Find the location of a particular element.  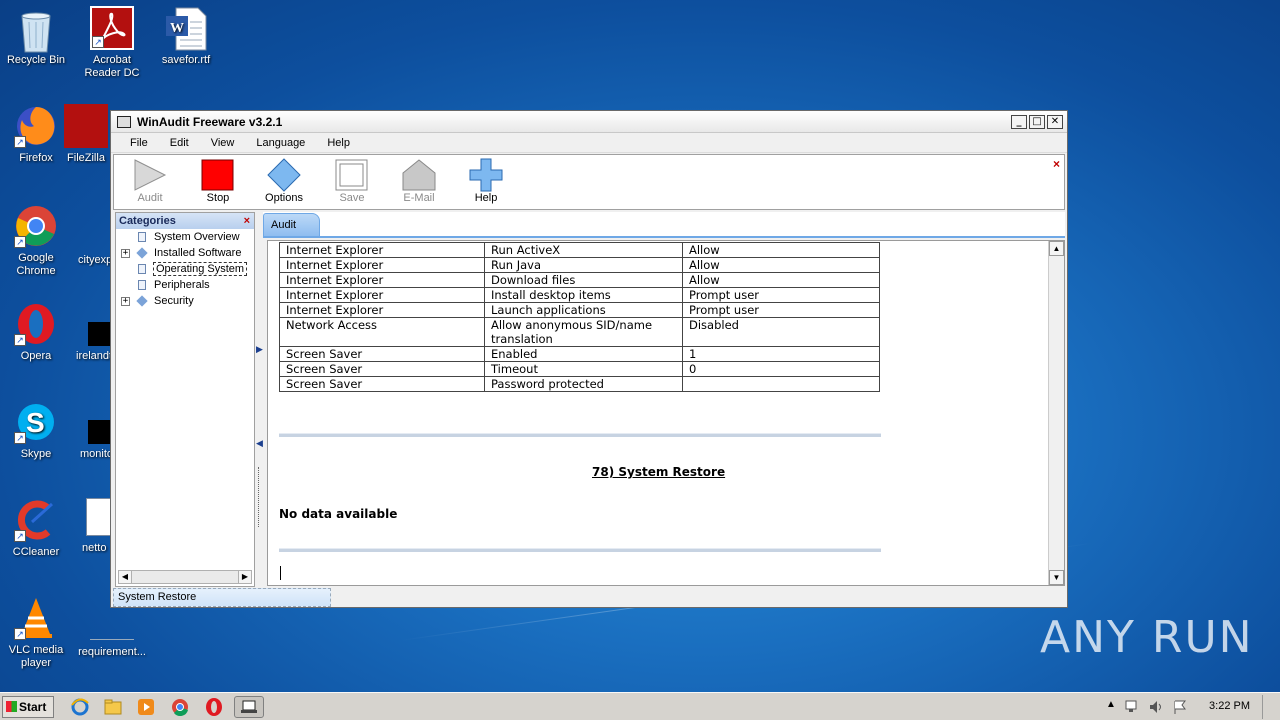

window-titlebar: WinAudit Freeware v3.2.1 _ □ ✕ is located at coordinates (589, 122).